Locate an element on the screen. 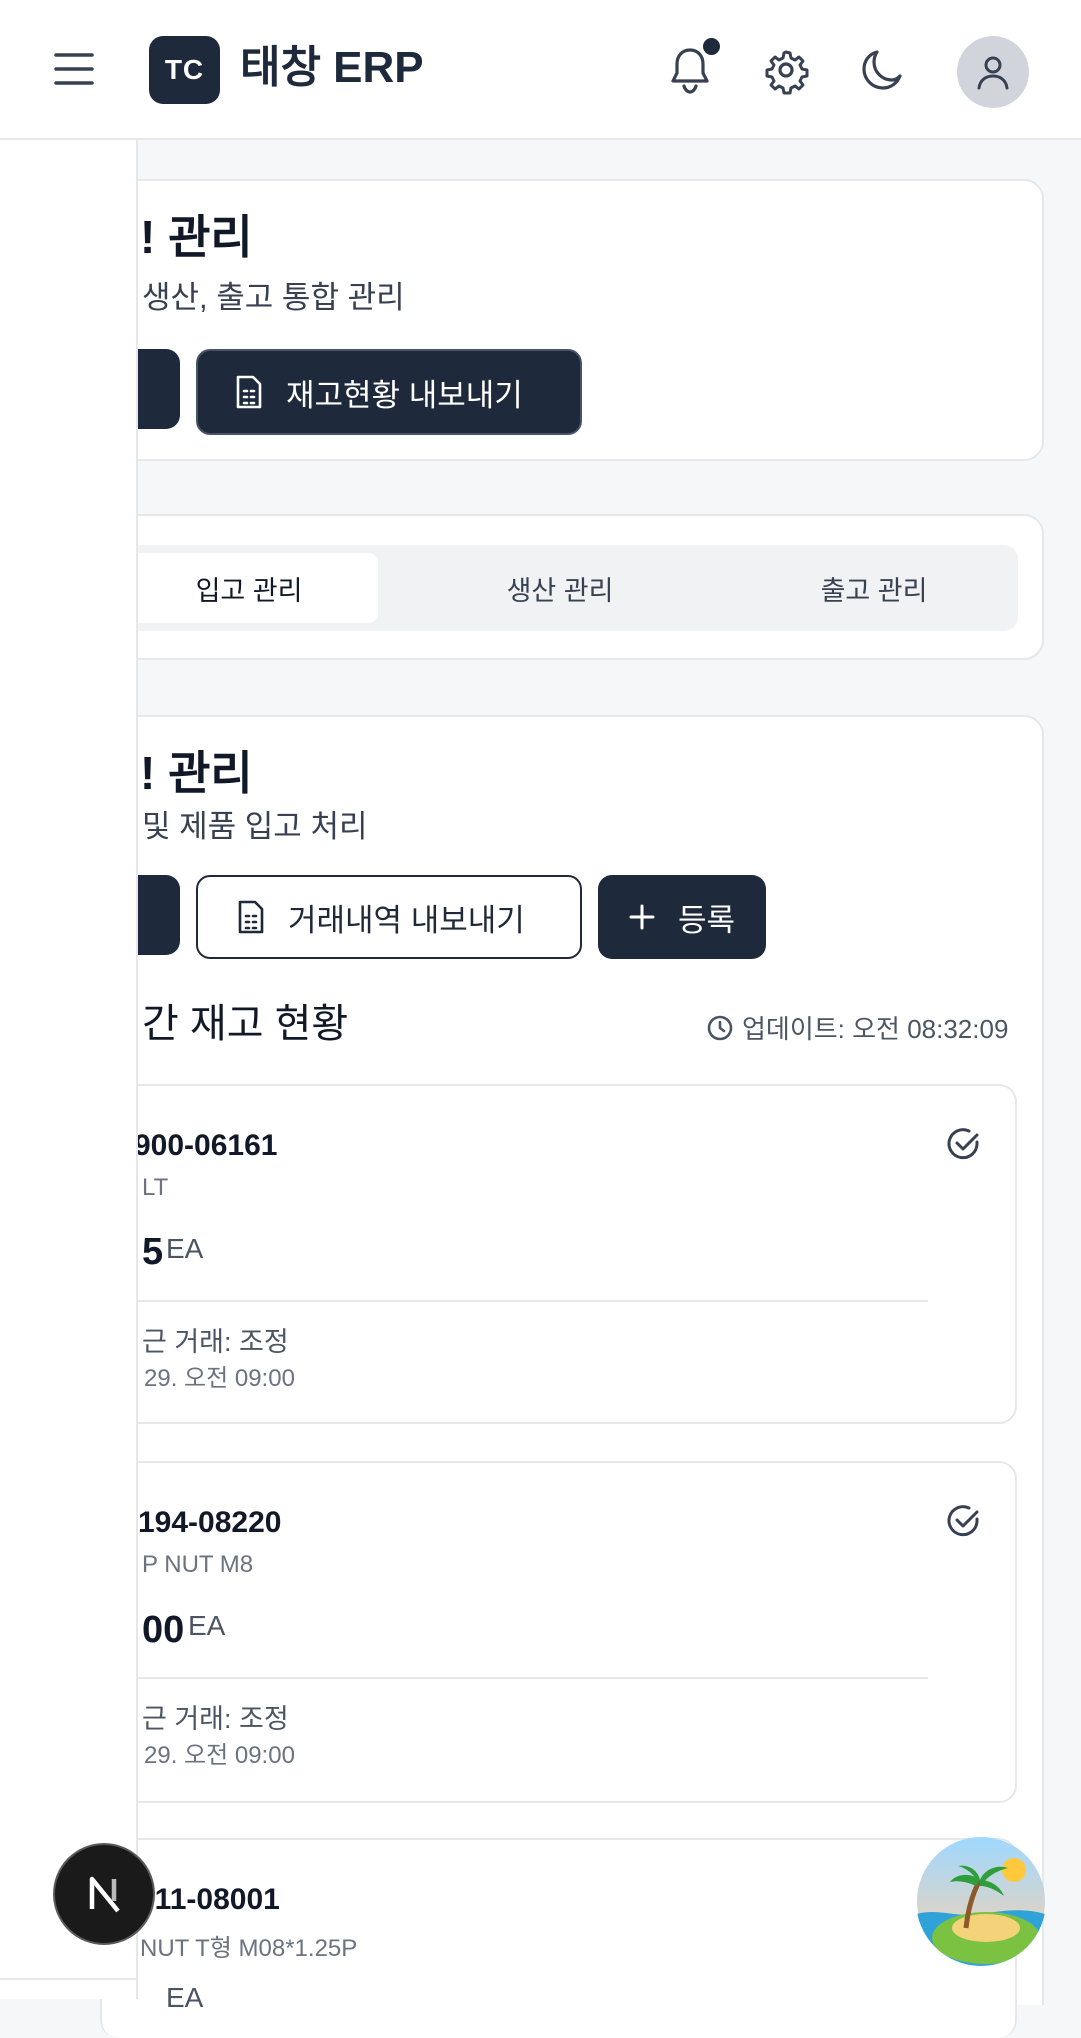 The height and width of the screenshot is (2038, 1081). clock-icon is located at coordinates (720, 1027).